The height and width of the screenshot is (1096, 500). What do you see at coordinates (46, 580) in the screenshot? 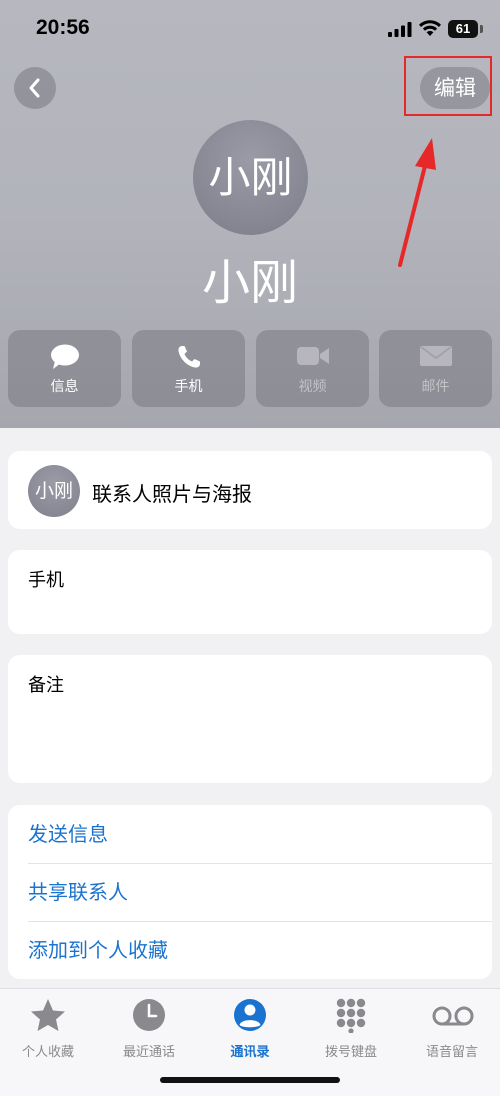
I see `phone-field-label: 手机` at bounding box center [46, 580].